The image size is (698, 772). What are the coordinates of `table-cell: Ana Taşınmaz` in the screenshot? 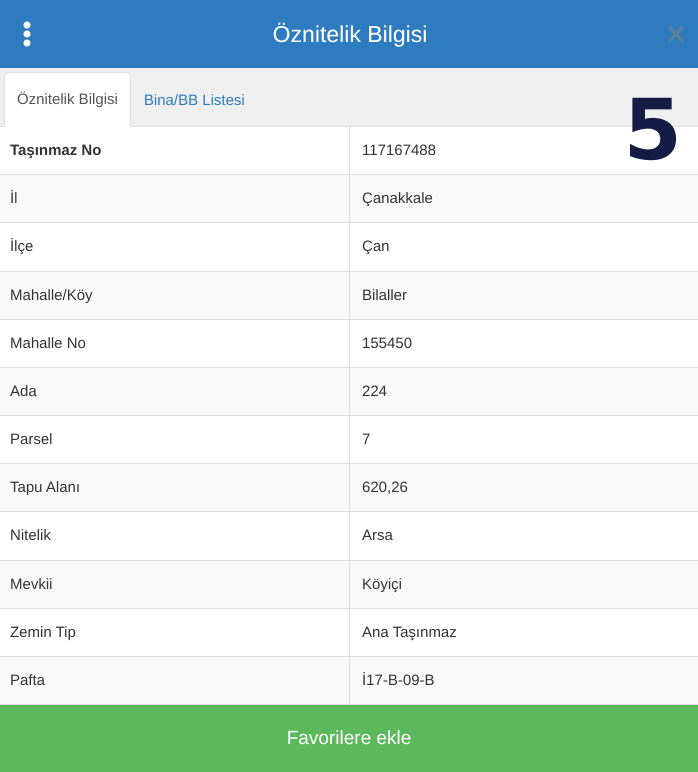 It's located at (523, 632).